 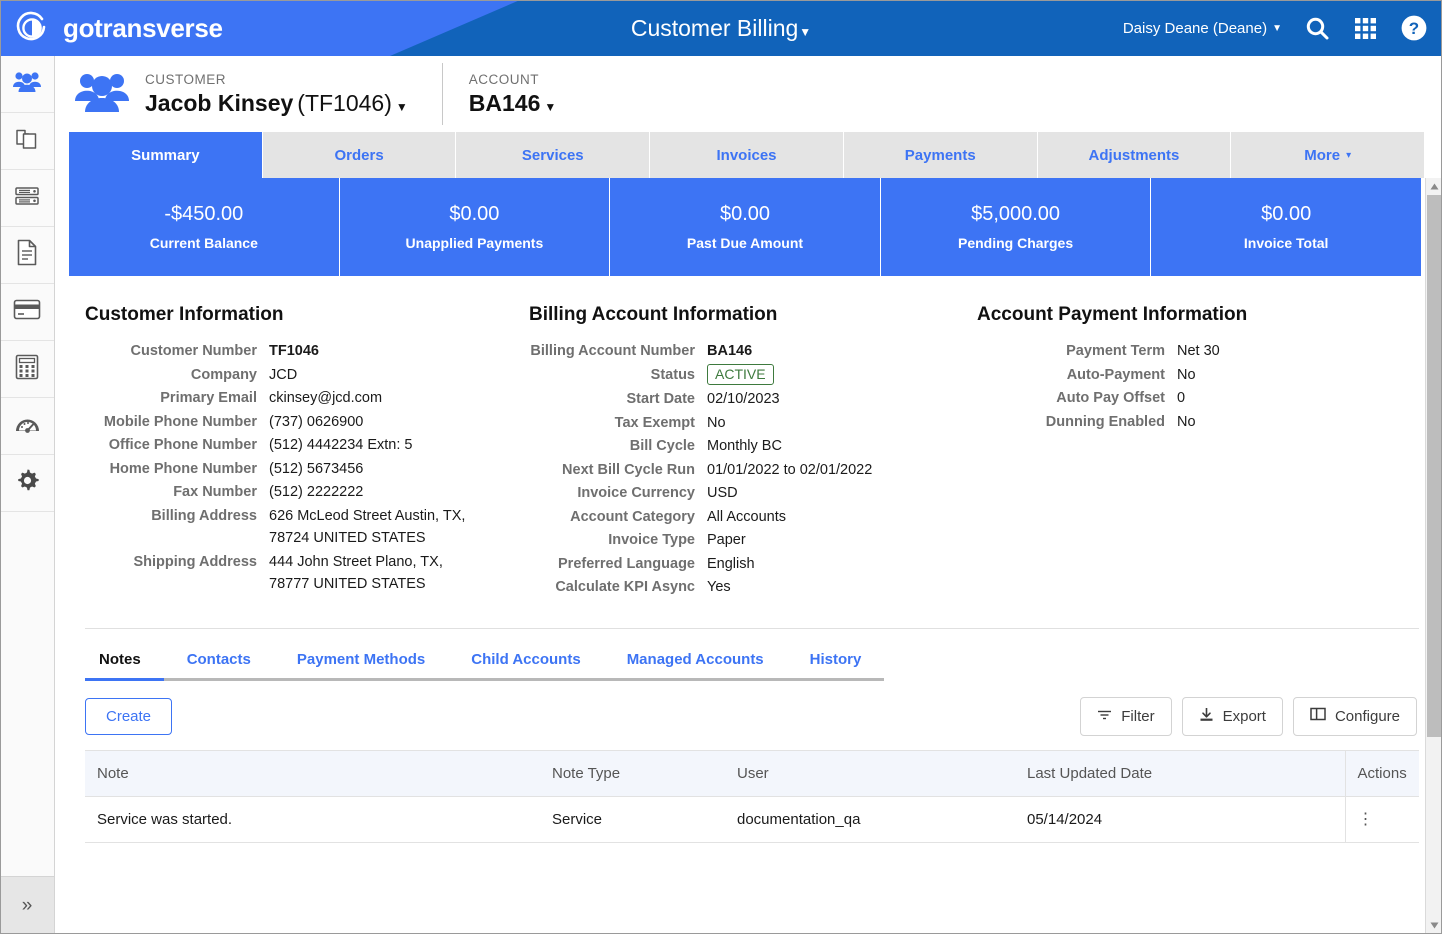 What do you see at coordinates (835, 663) in the screenshot?
I see `subtab-history: History` at bounding box center [835, 663].